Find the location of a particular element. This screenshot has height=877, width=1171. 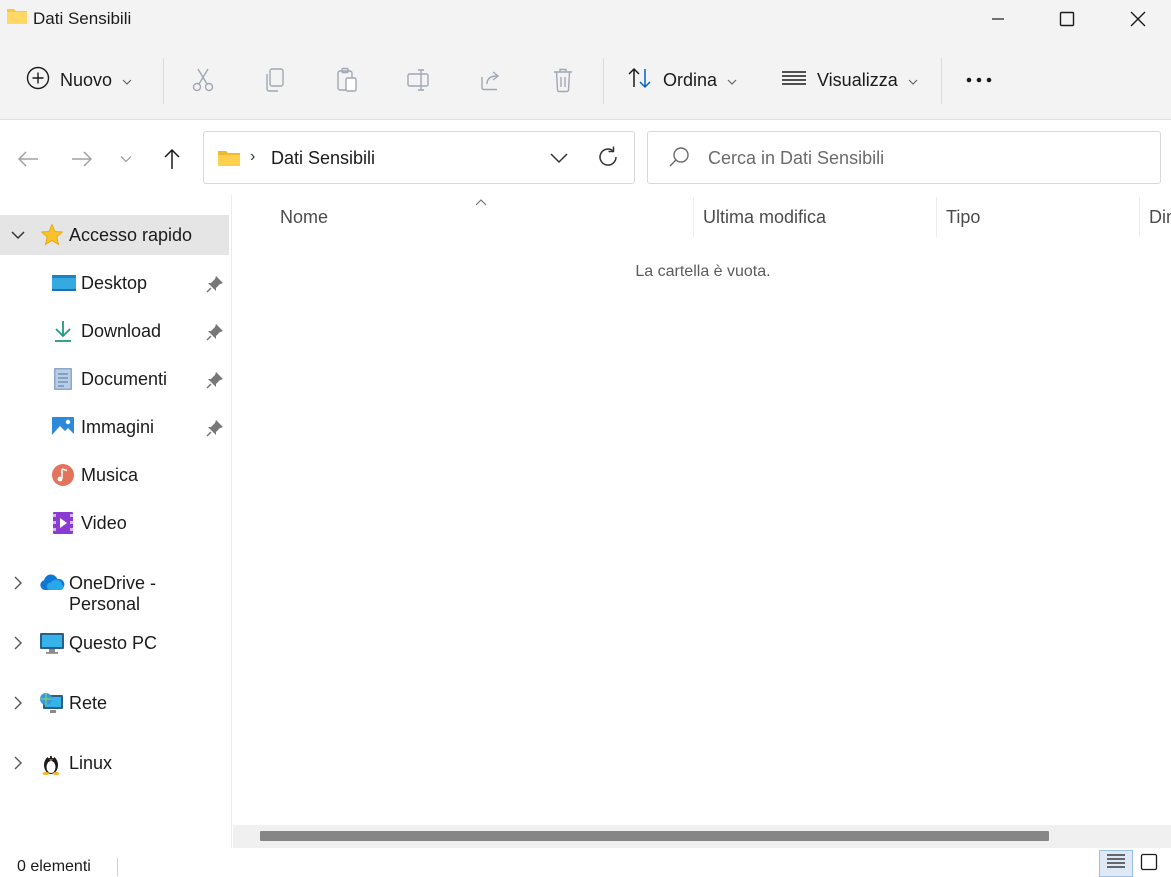

navigation-row: › Dati Sensibili is located at coordinates (585, 158).